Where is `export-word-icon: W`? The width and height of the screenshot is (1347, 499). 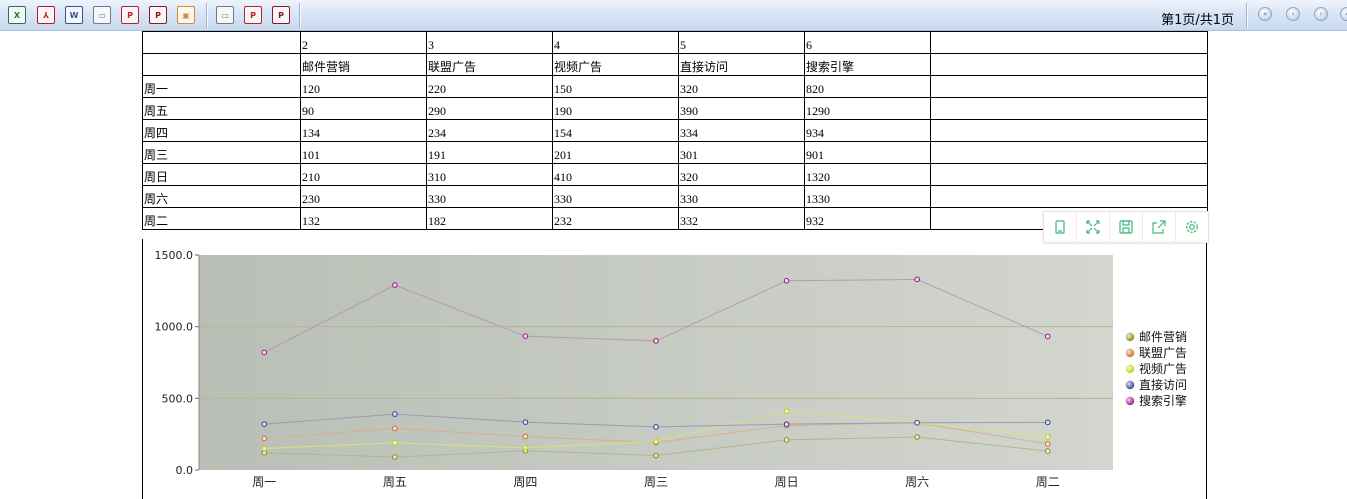 export-word-icon: W is located at coordinates (74, 15).